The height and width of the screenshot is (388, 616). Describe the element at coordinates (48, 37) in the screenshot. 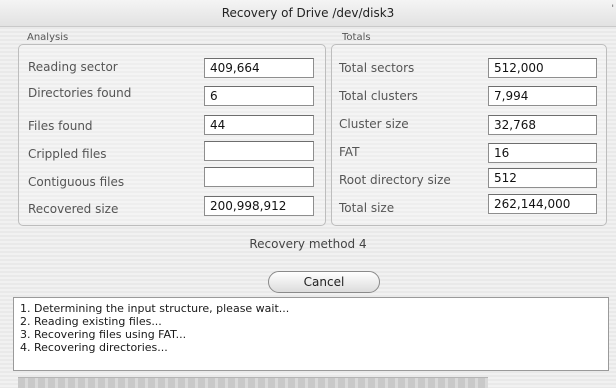

I see `analysis-group-label: Analysis` at that location.